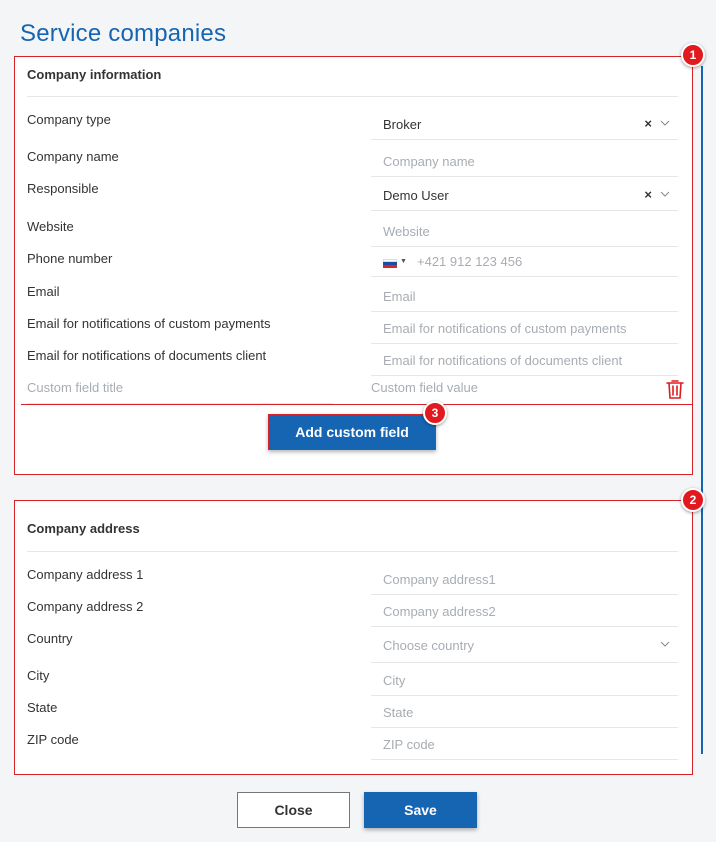 This screenshot has width=716, height=842. Describe the element at coordinates (123, 33) in the screenshot. I see `page-title: Service companies` at that location.